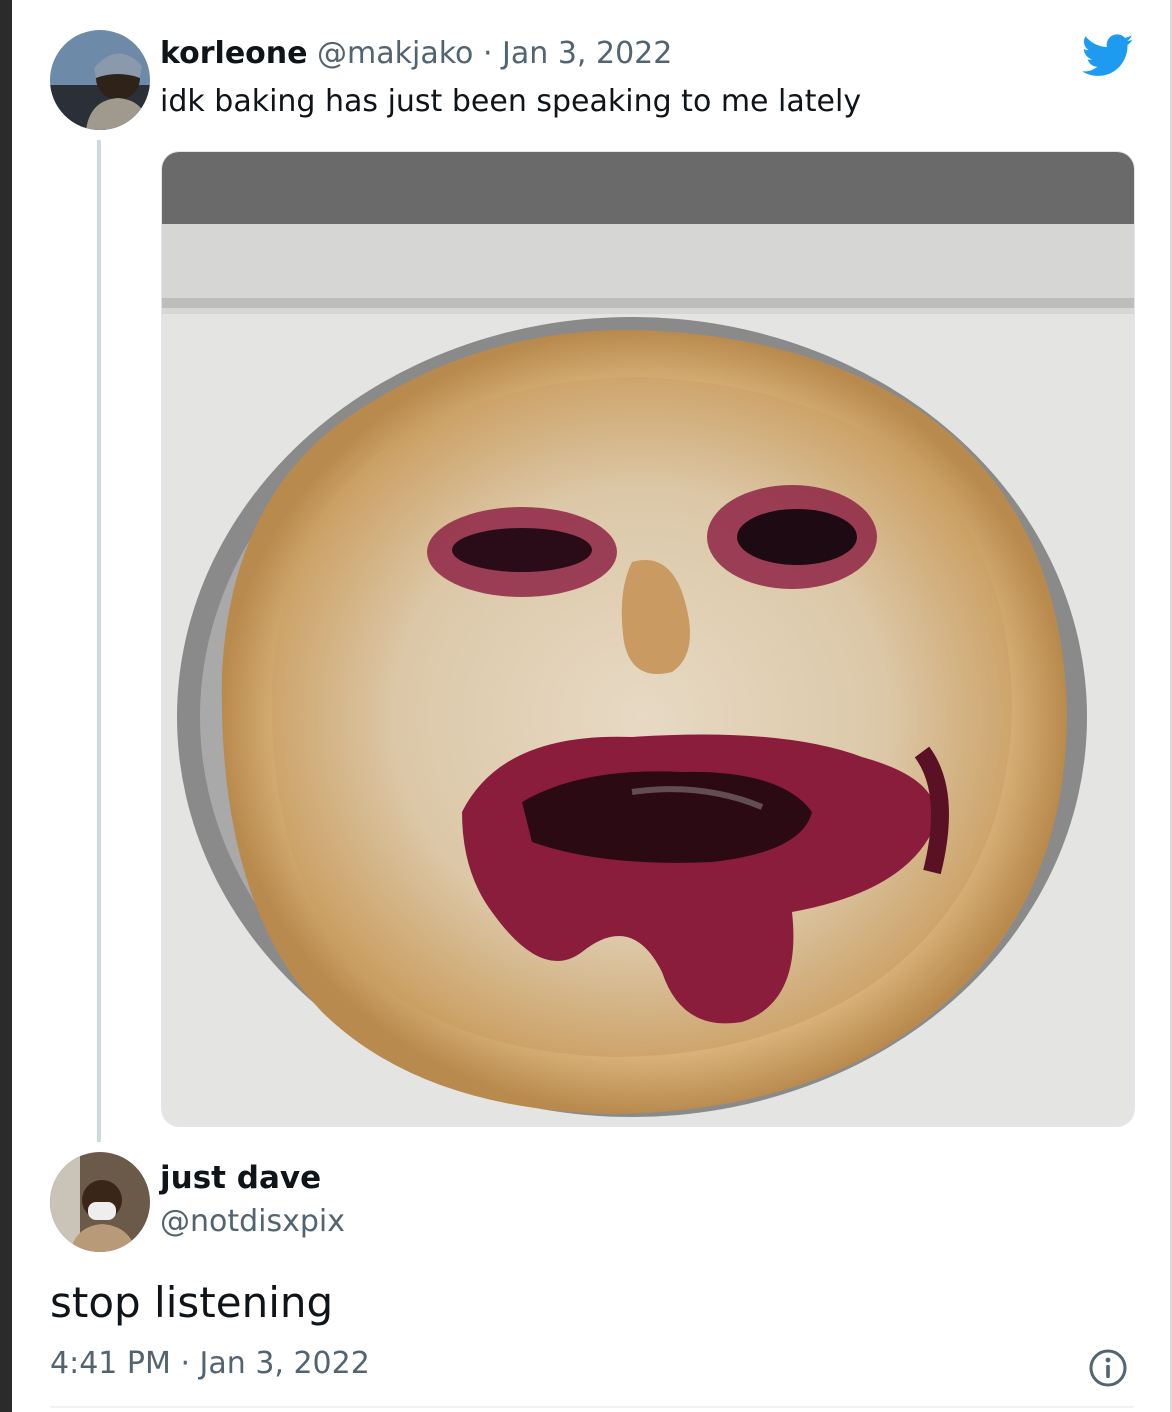 Image resolution: width=1172 pixels, height=1412 pixels. I want to click on info-icon, so click(1108, 1368).